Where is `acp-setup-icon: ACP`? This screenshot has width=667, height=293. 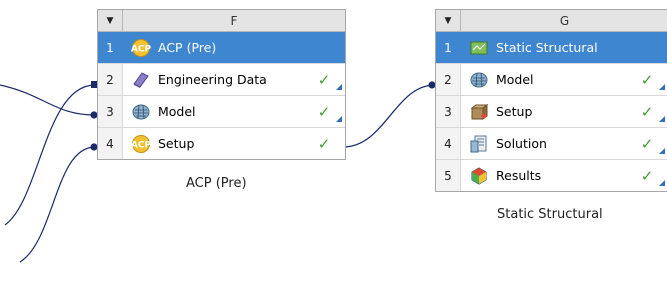 acp-setup-icon: ACP is located at coordinates (141, 143).